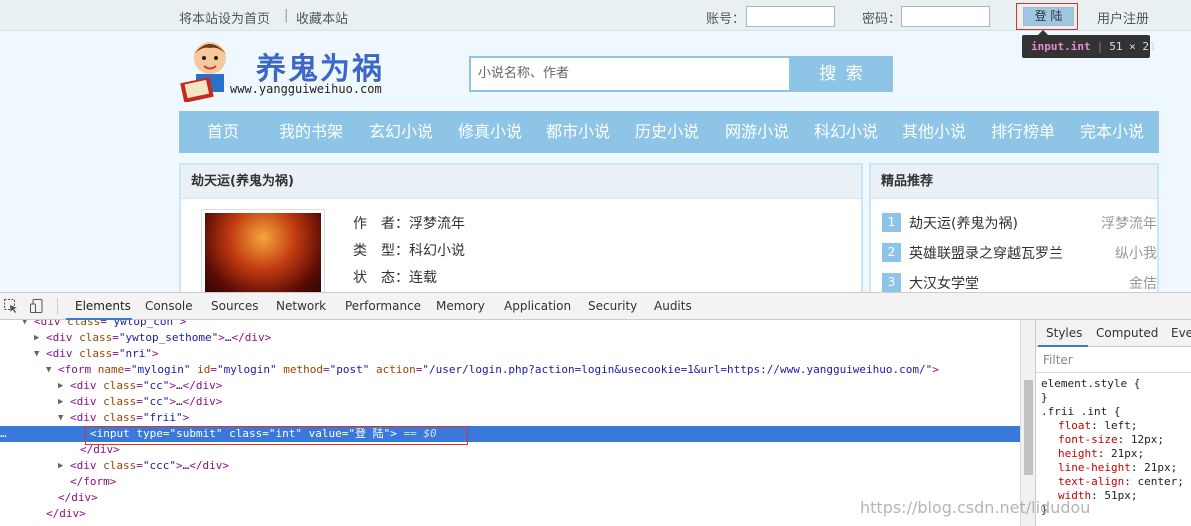 This screenshot has height=526, width=1191. What do you see at coordinates (437, 224) in the screenshot?
I see `author-link: 浮梦流年` at bounding box center [437, 224].